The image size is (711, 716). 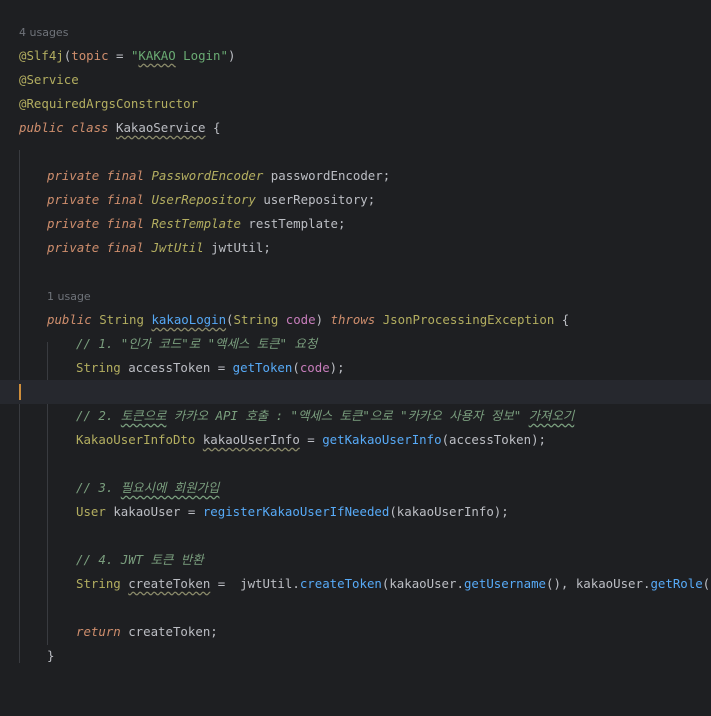 What do you see at coordinates (67, 127) in the screenshot?
I see `keyword: public class` at bounding box center [67, 127].